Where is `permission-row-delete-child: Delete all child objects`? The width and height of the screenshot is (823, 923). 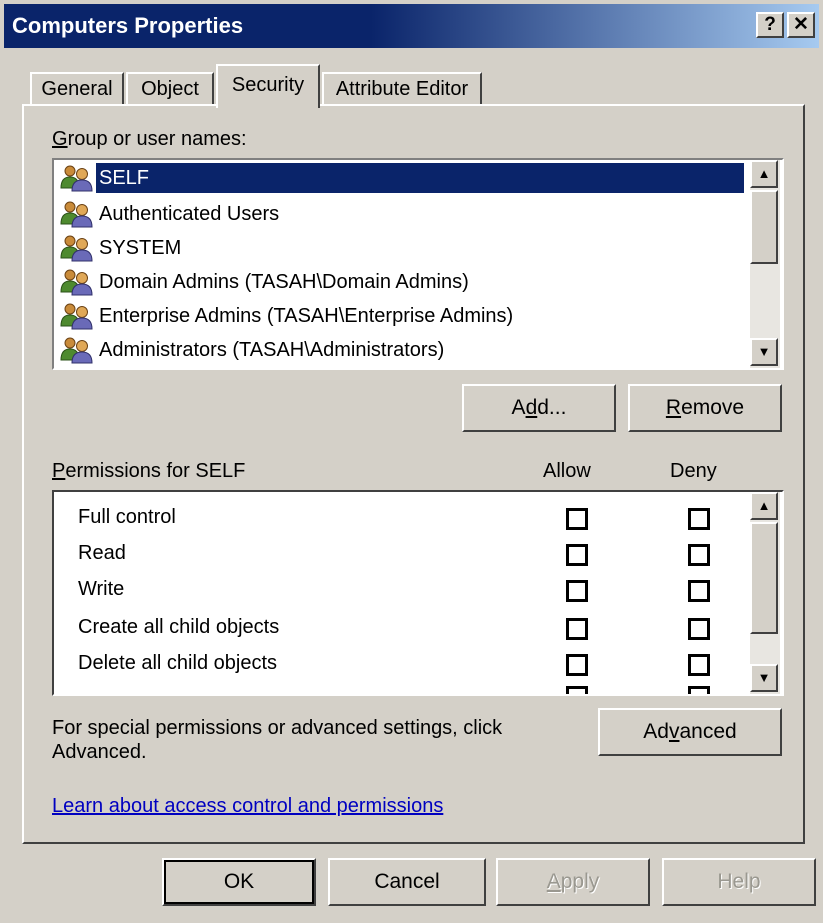 permission-row-delete-child: Delete all child objects is located at coordinates (399, 666).